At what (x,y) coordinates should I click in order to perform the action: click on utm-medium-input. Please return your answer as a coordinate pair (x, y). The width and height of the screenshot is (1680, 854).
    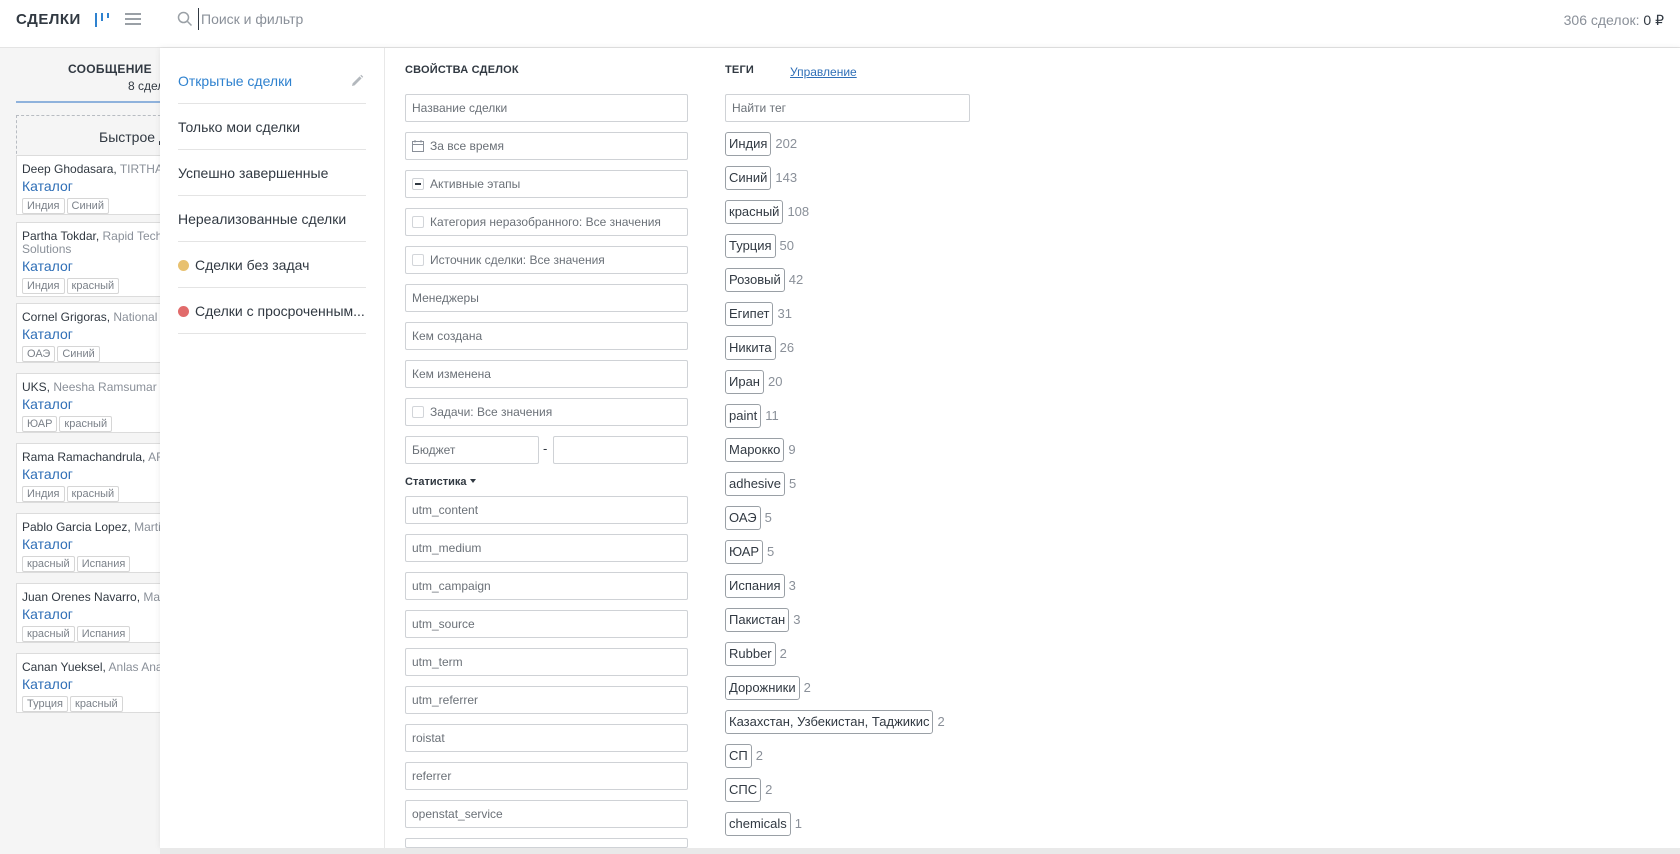
    Looking at the image, I should click on (546, 548).